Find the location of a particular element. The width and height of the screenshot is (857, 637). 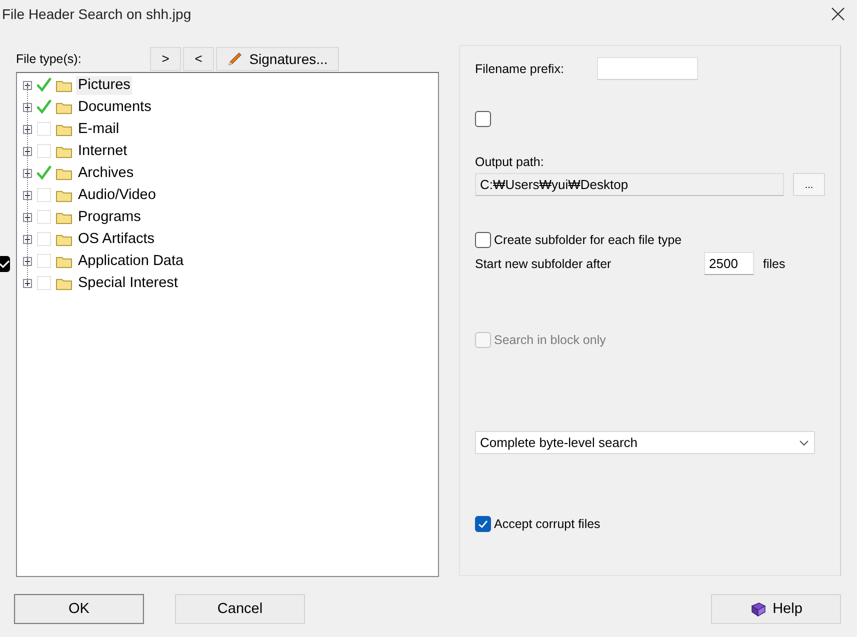

move-button: > is located at coordinates (165, 58).